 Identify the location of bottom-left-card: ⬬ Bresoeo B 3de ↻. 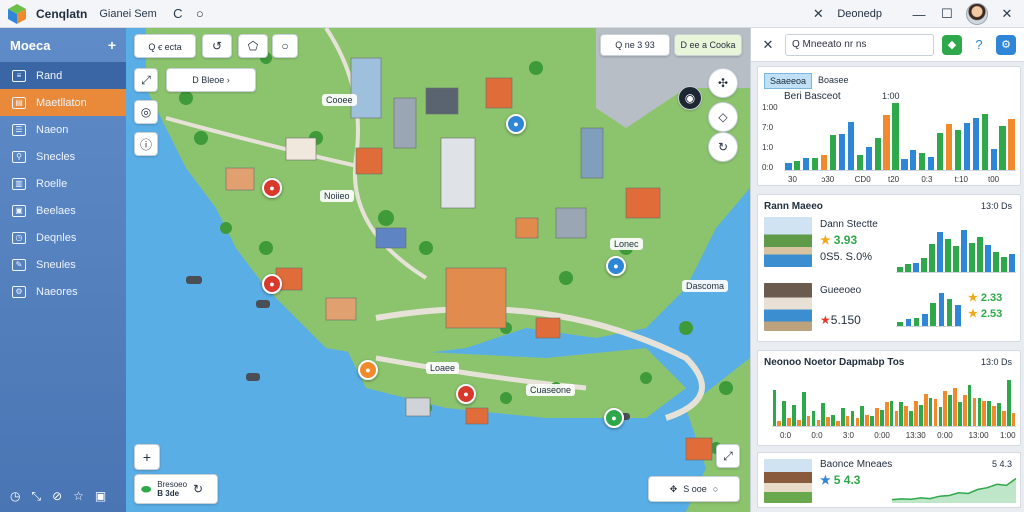
(176, 489).